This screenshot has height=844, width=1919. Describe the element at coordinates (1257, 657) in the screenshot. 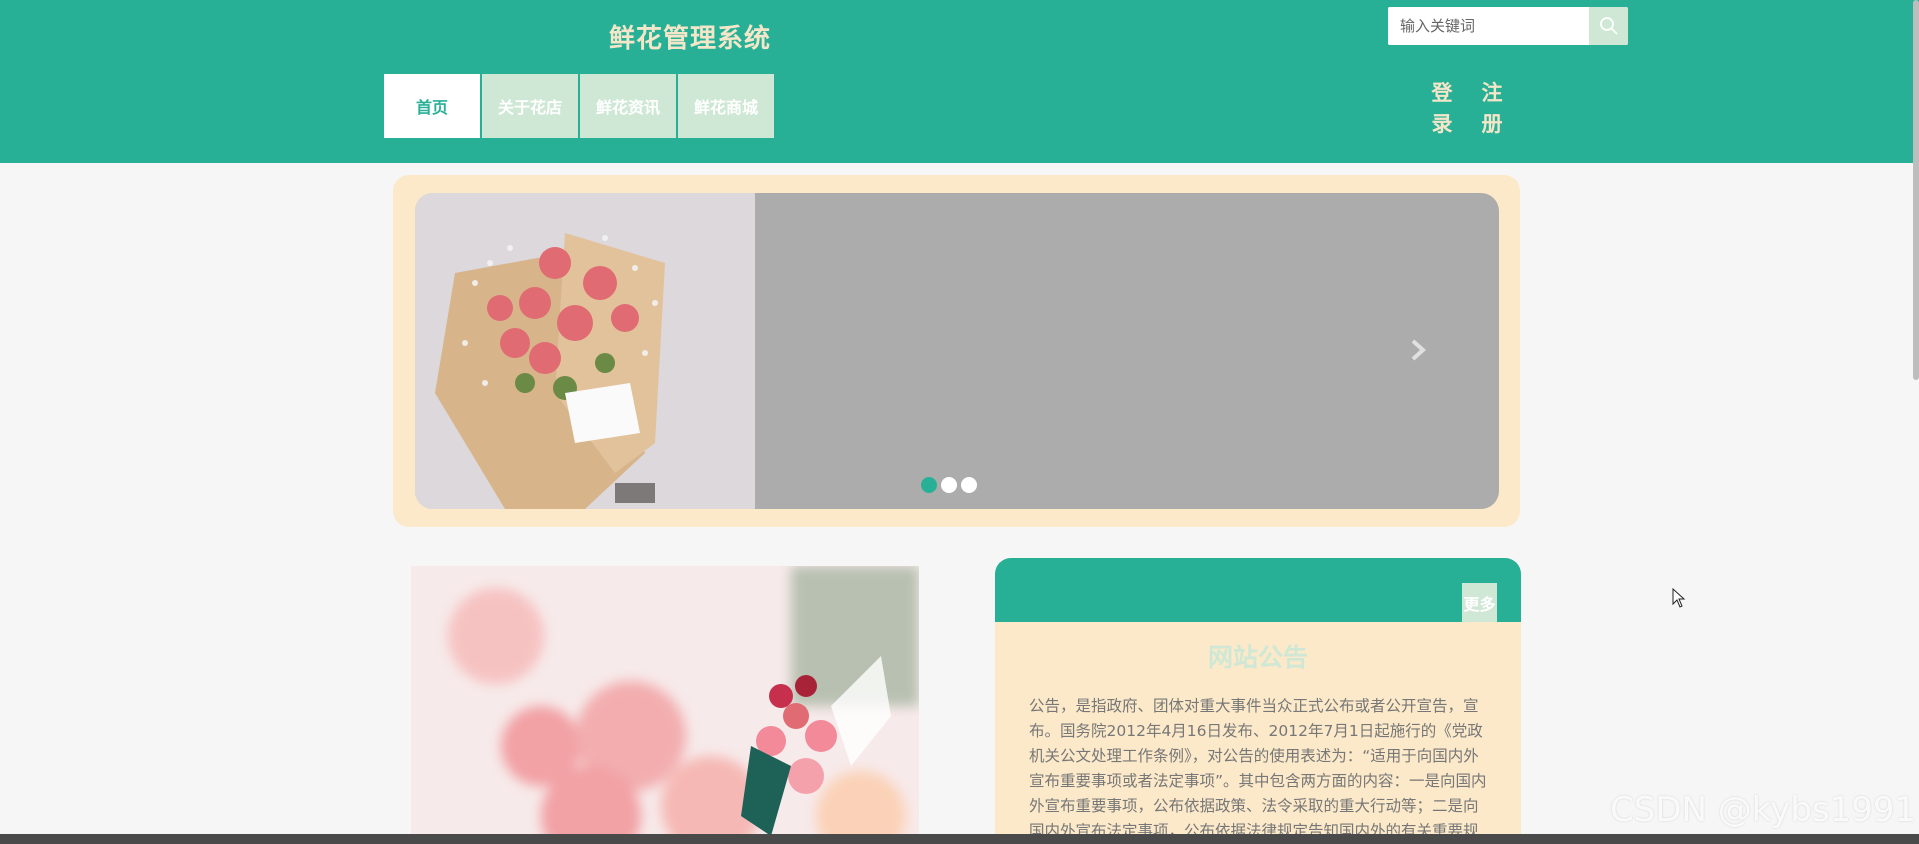

I see `notice-title: 网站公告` at that location.